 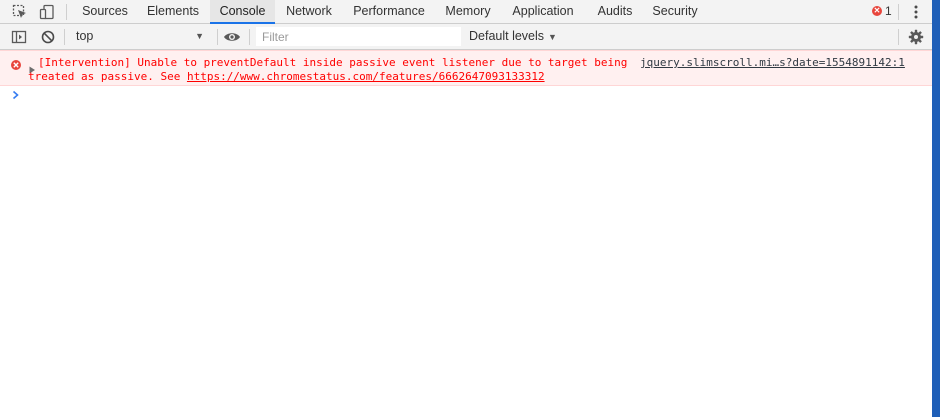 I want to click on tab-application: Application, so click(x=543, y=11).